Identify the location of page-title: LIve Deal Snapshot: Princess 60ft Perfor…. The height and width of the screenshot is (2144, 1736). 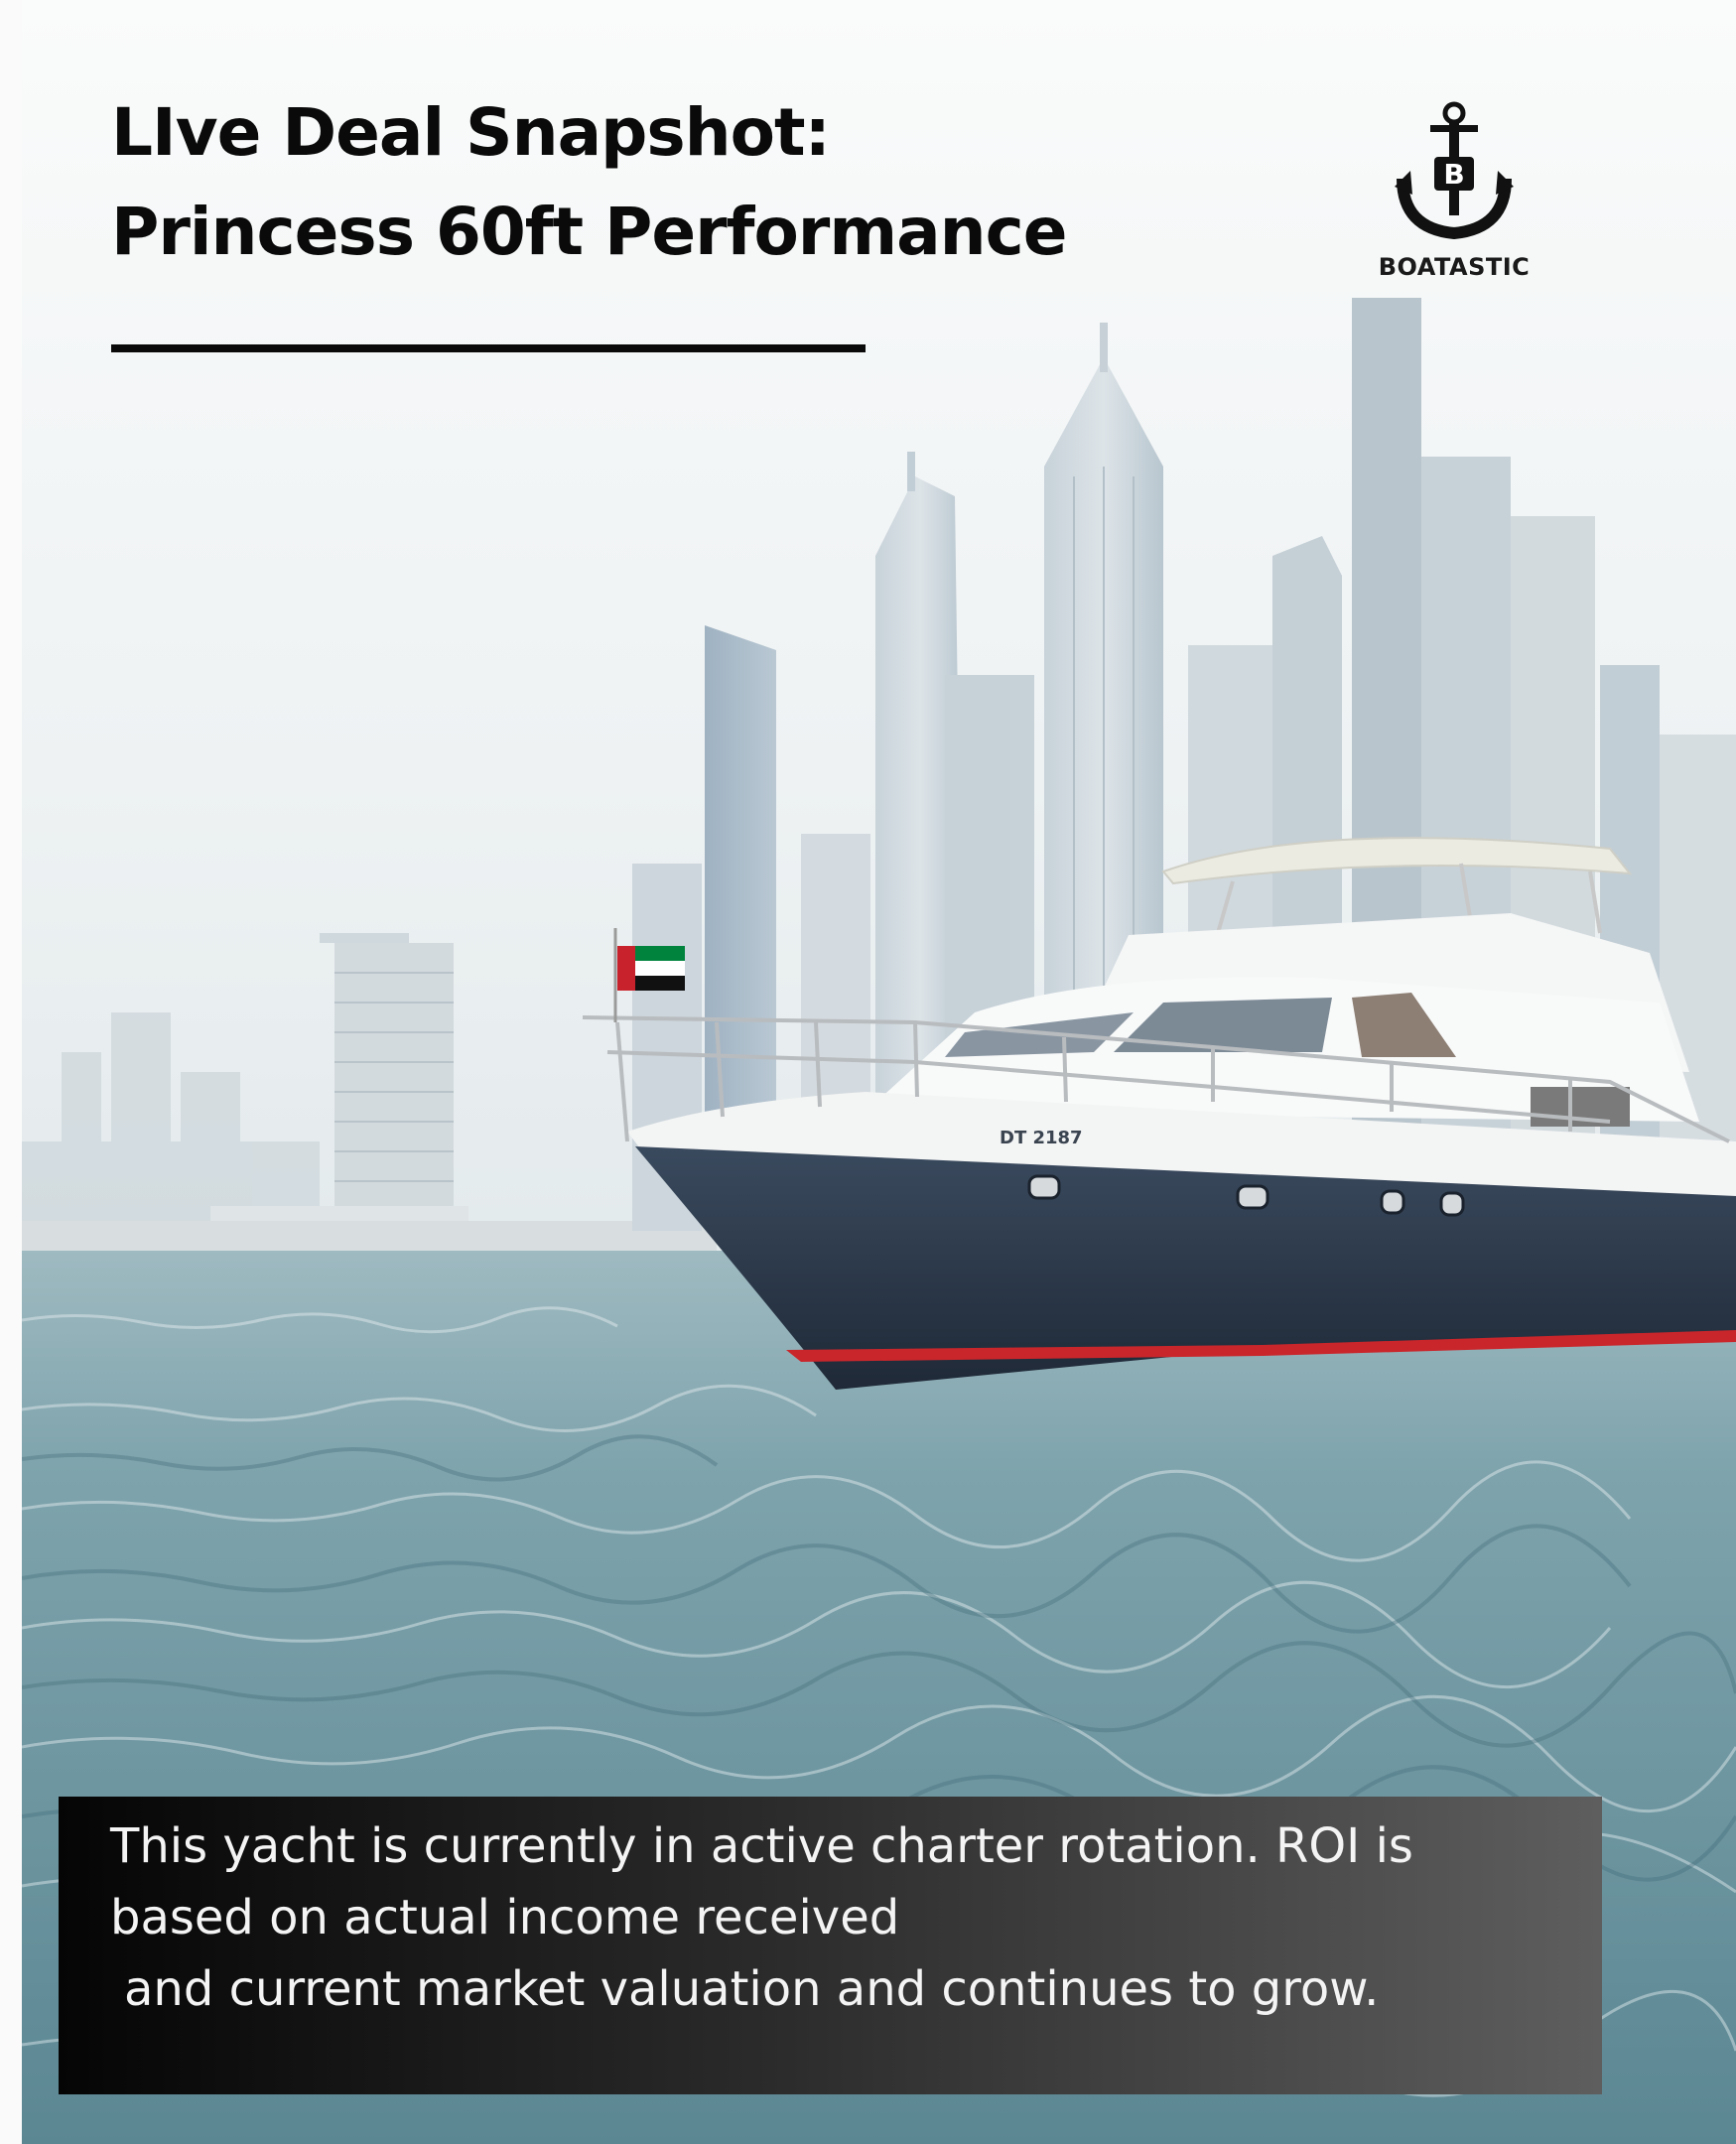
(589, 182).